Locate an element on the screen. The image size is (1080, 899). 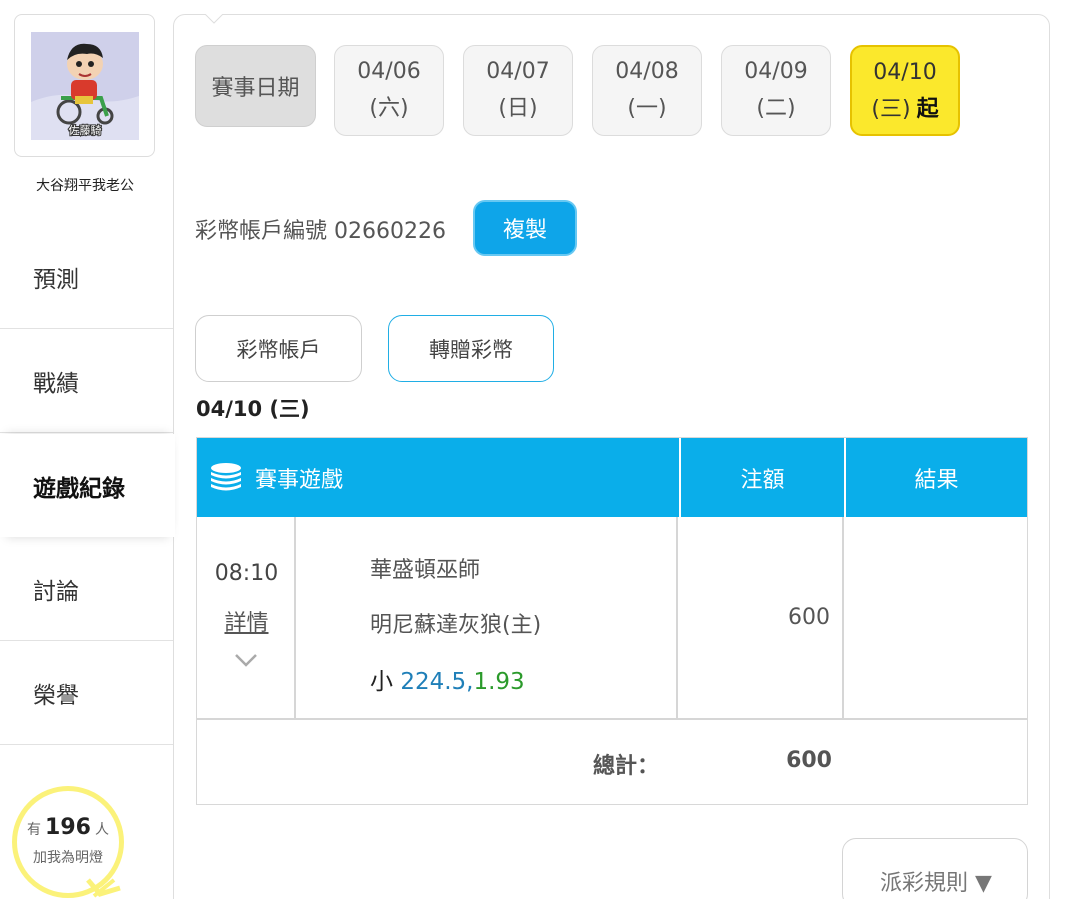
payout-rules-label: 派彩規則 ▼ is located at coordinates (936, 883).